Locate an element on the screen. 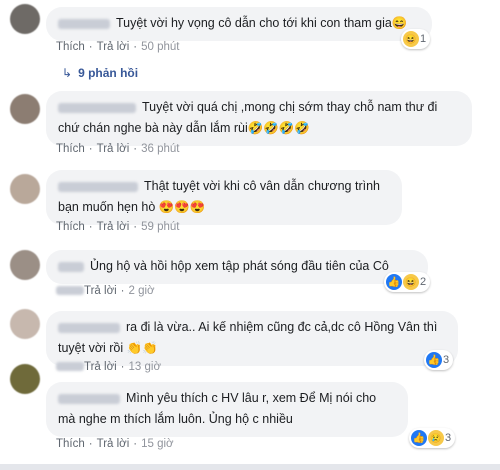 This screenshot has height=470, width=500. comment-actions: Thích · Trả lời · 36 phút is located at coordinates (118, 149).